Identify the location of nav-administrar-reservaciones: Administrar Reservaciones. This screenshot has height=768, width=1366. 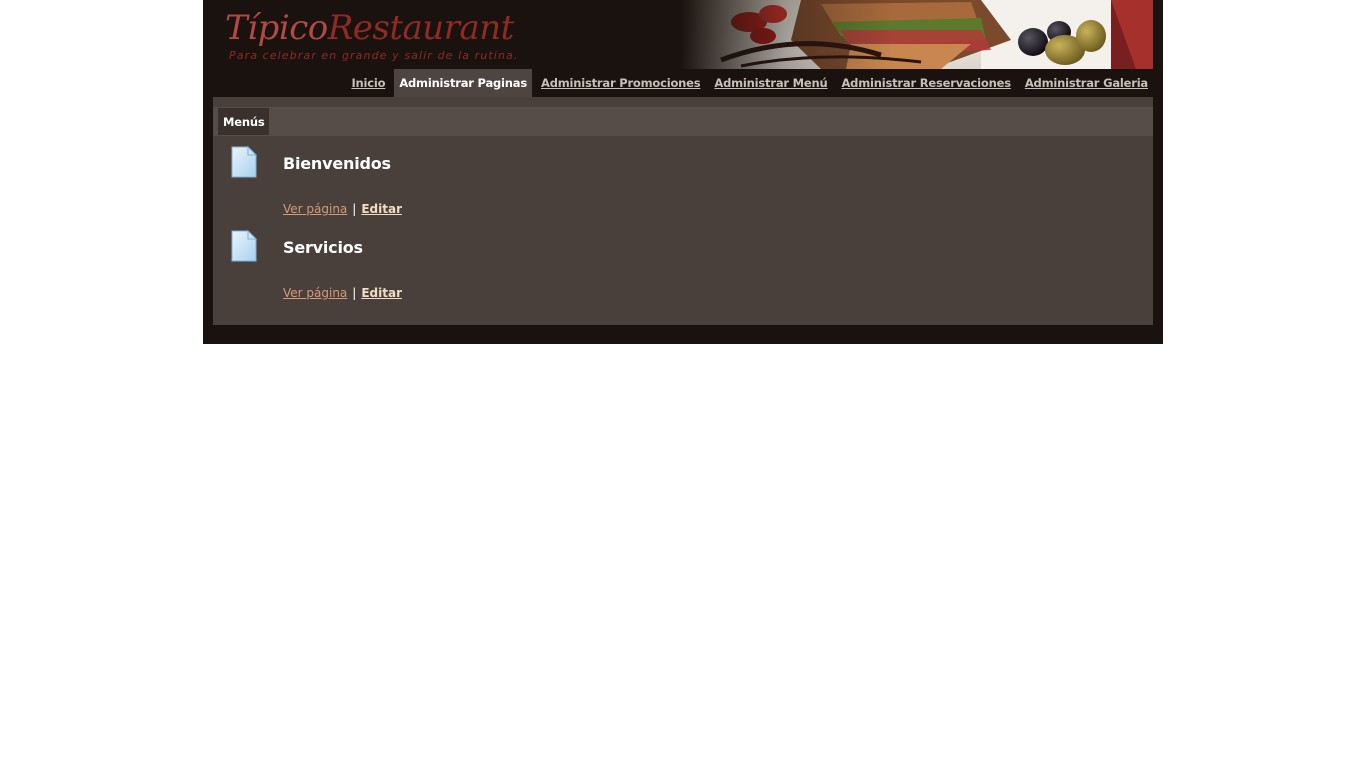
(925, 83).